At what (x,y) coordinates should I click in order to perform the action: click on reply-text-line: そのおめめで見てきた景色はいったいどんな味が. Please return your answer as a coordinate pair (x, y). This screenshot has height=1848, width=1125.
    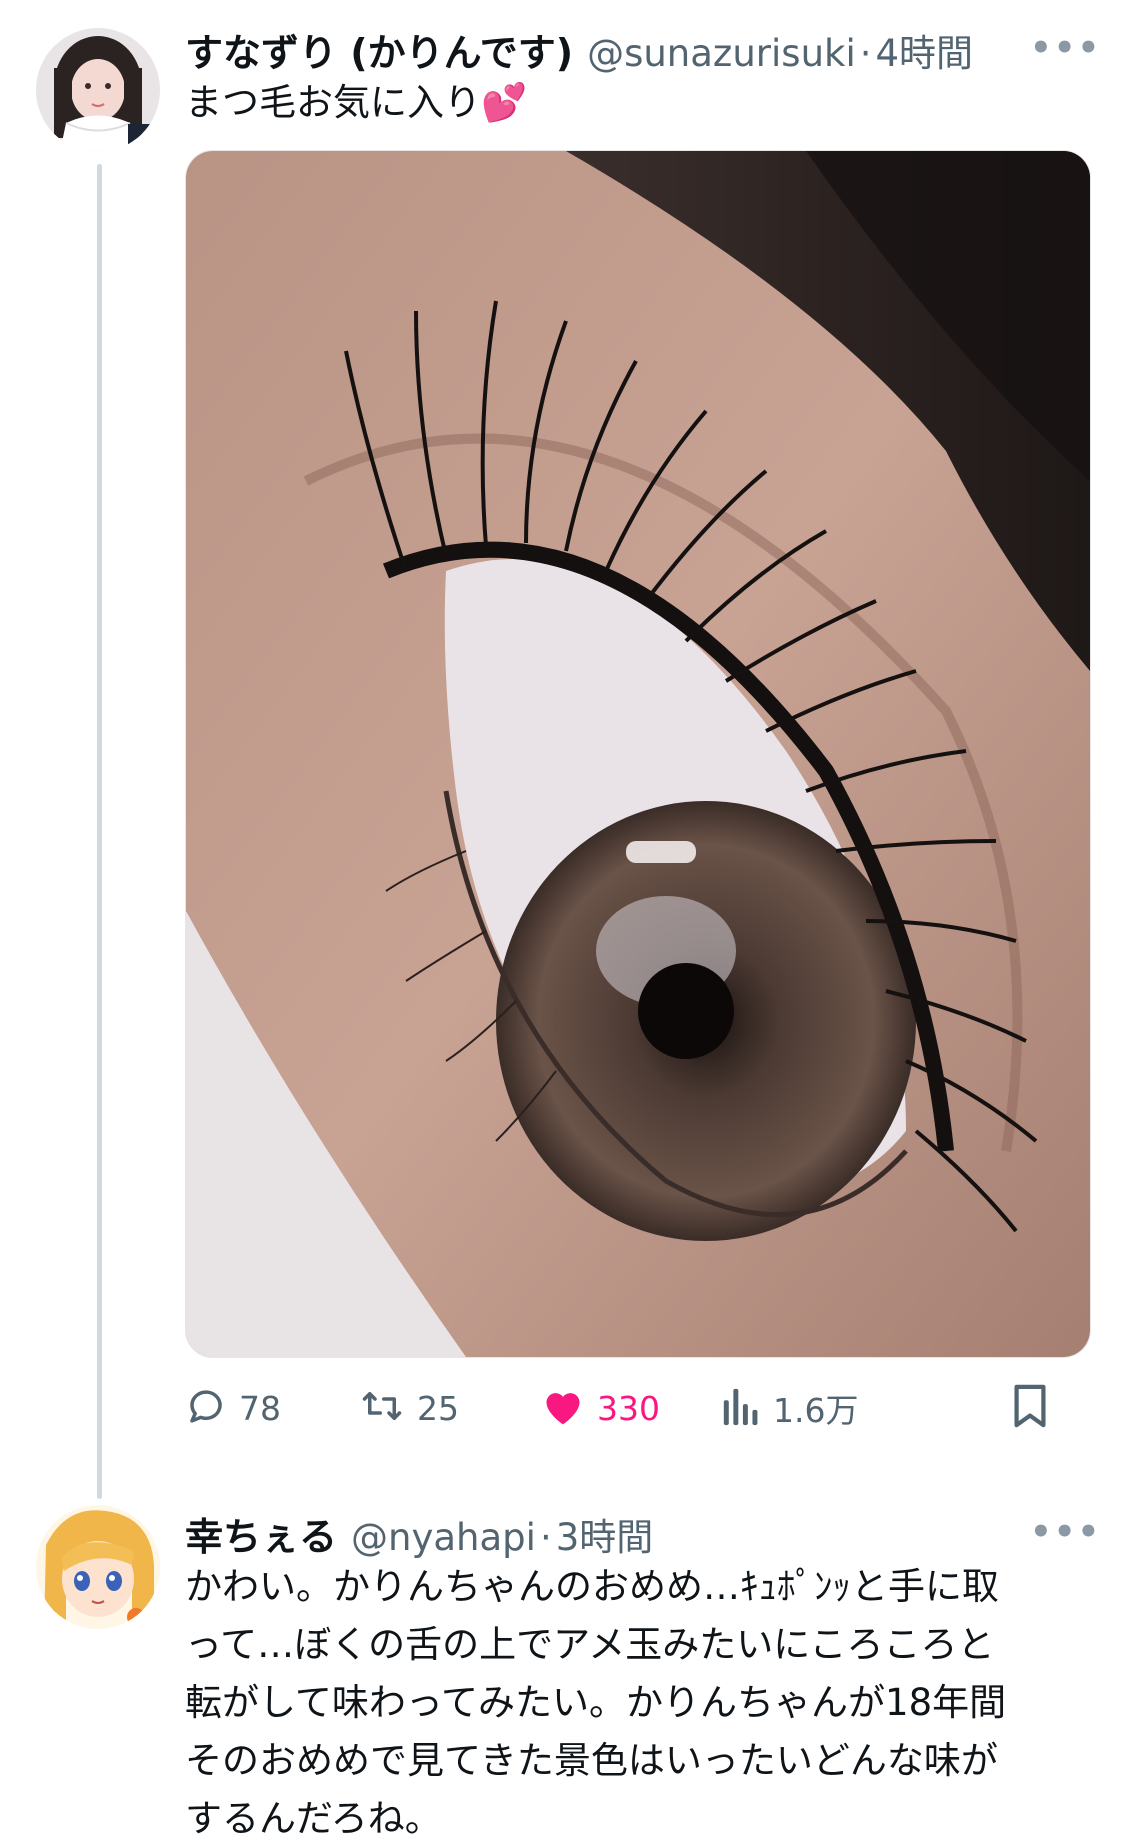
    Looking at the image, I should click on (591, 1760).